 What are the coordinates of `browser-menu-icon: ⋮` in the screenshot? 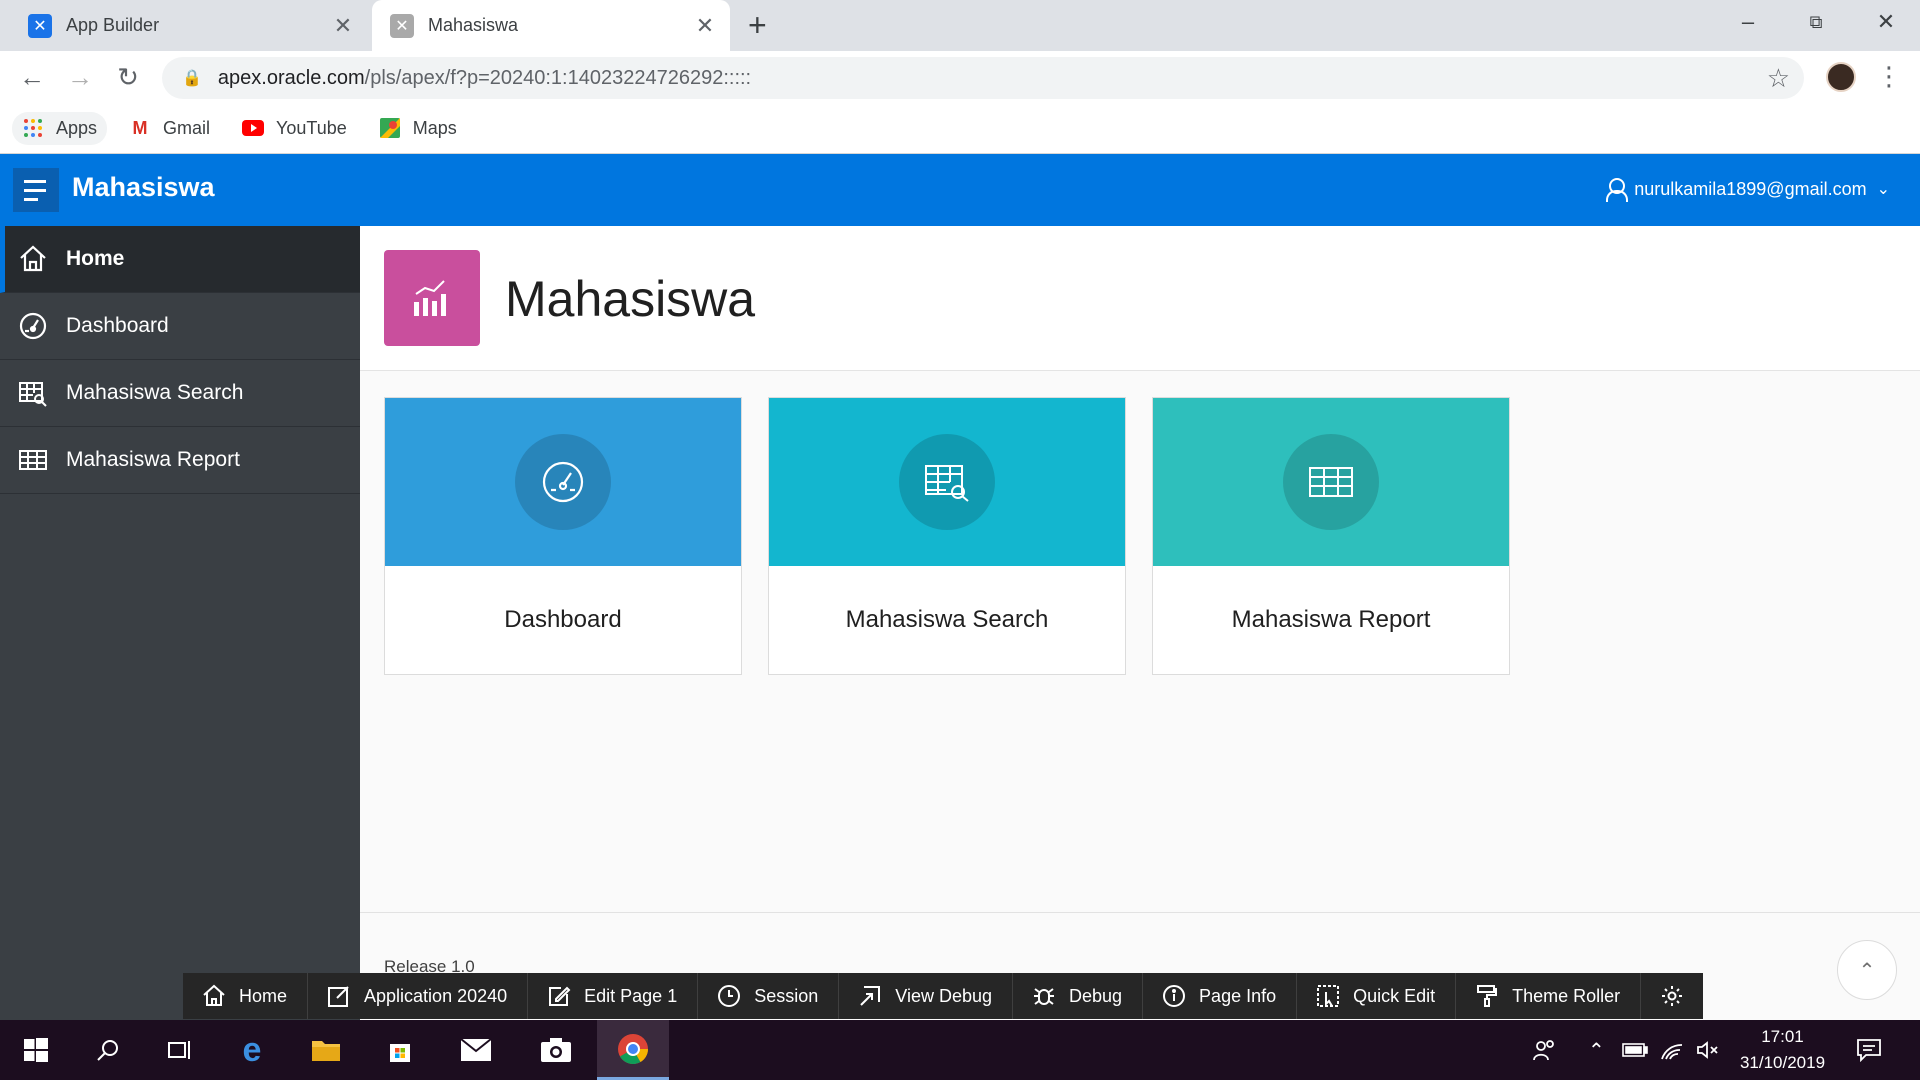 It's located at (1889, 76).